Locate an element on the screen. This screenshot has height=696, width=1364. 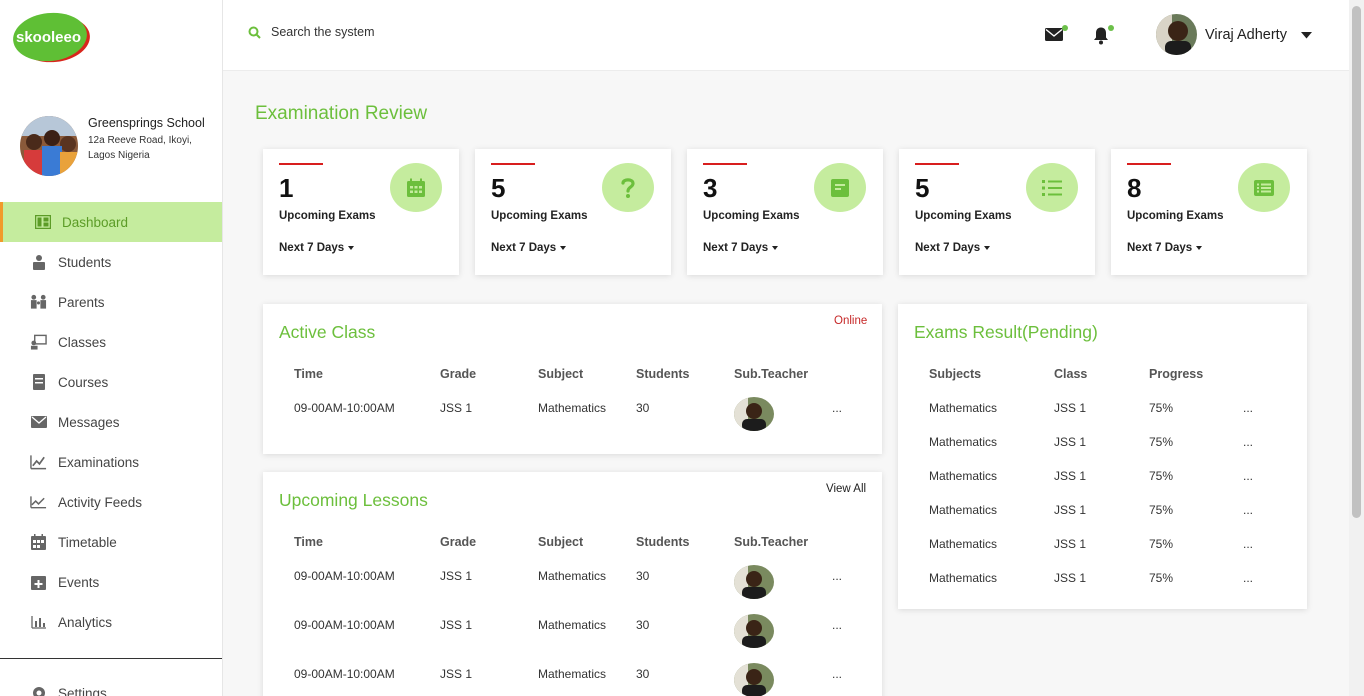
messages-button is located at coordinates (1057, 35).